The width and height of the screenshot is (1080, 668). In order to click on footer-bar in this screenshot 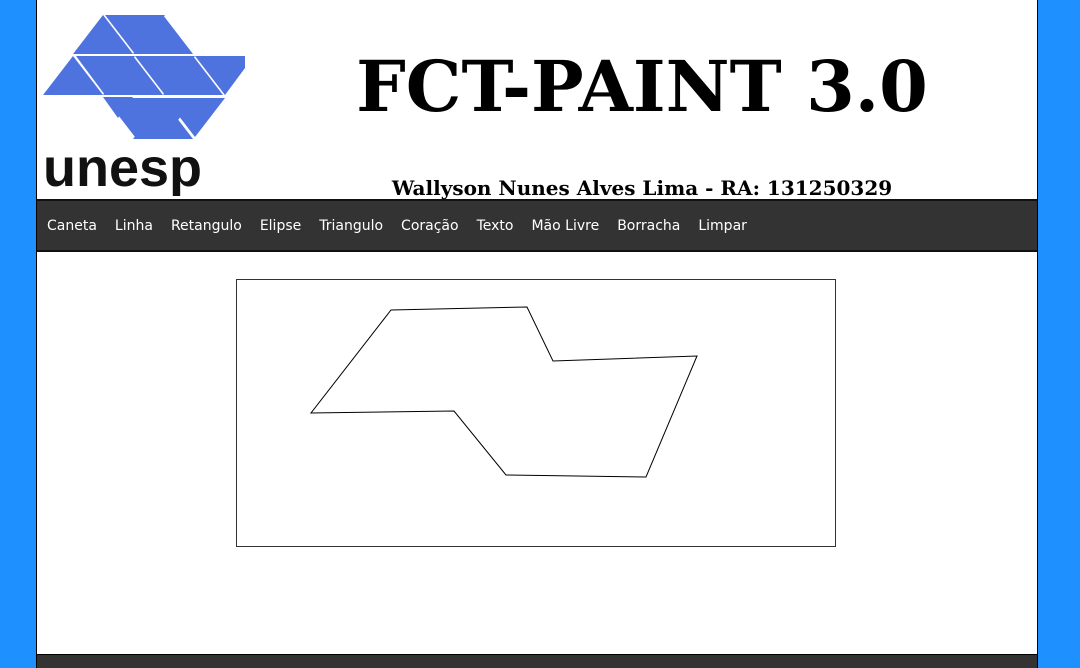, I will do `click(537, 661)`.